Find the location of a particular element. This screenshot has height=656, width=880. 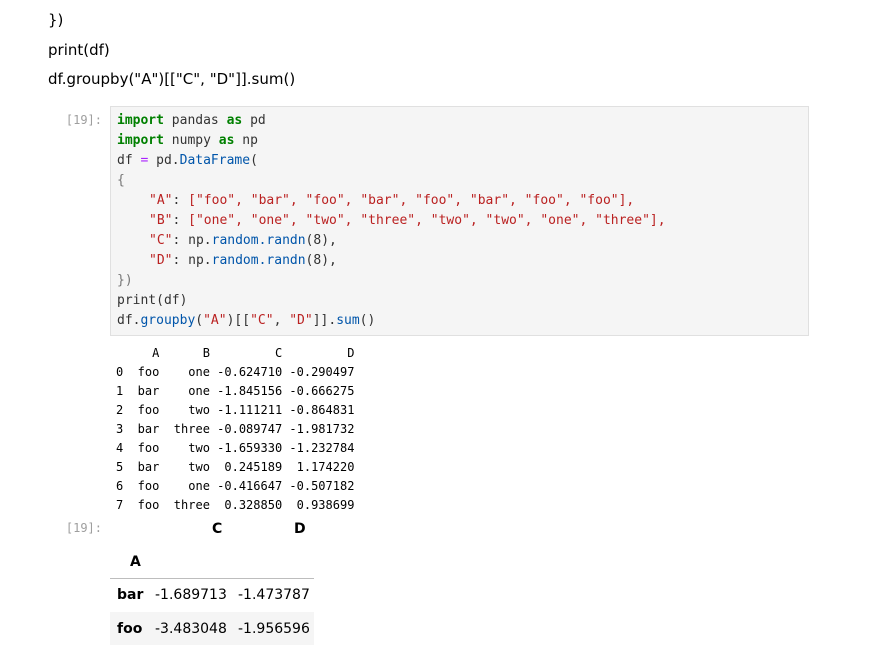

output-row: 2 foo two -1.111211 -0.864831 is located at coordinates (235, 410).